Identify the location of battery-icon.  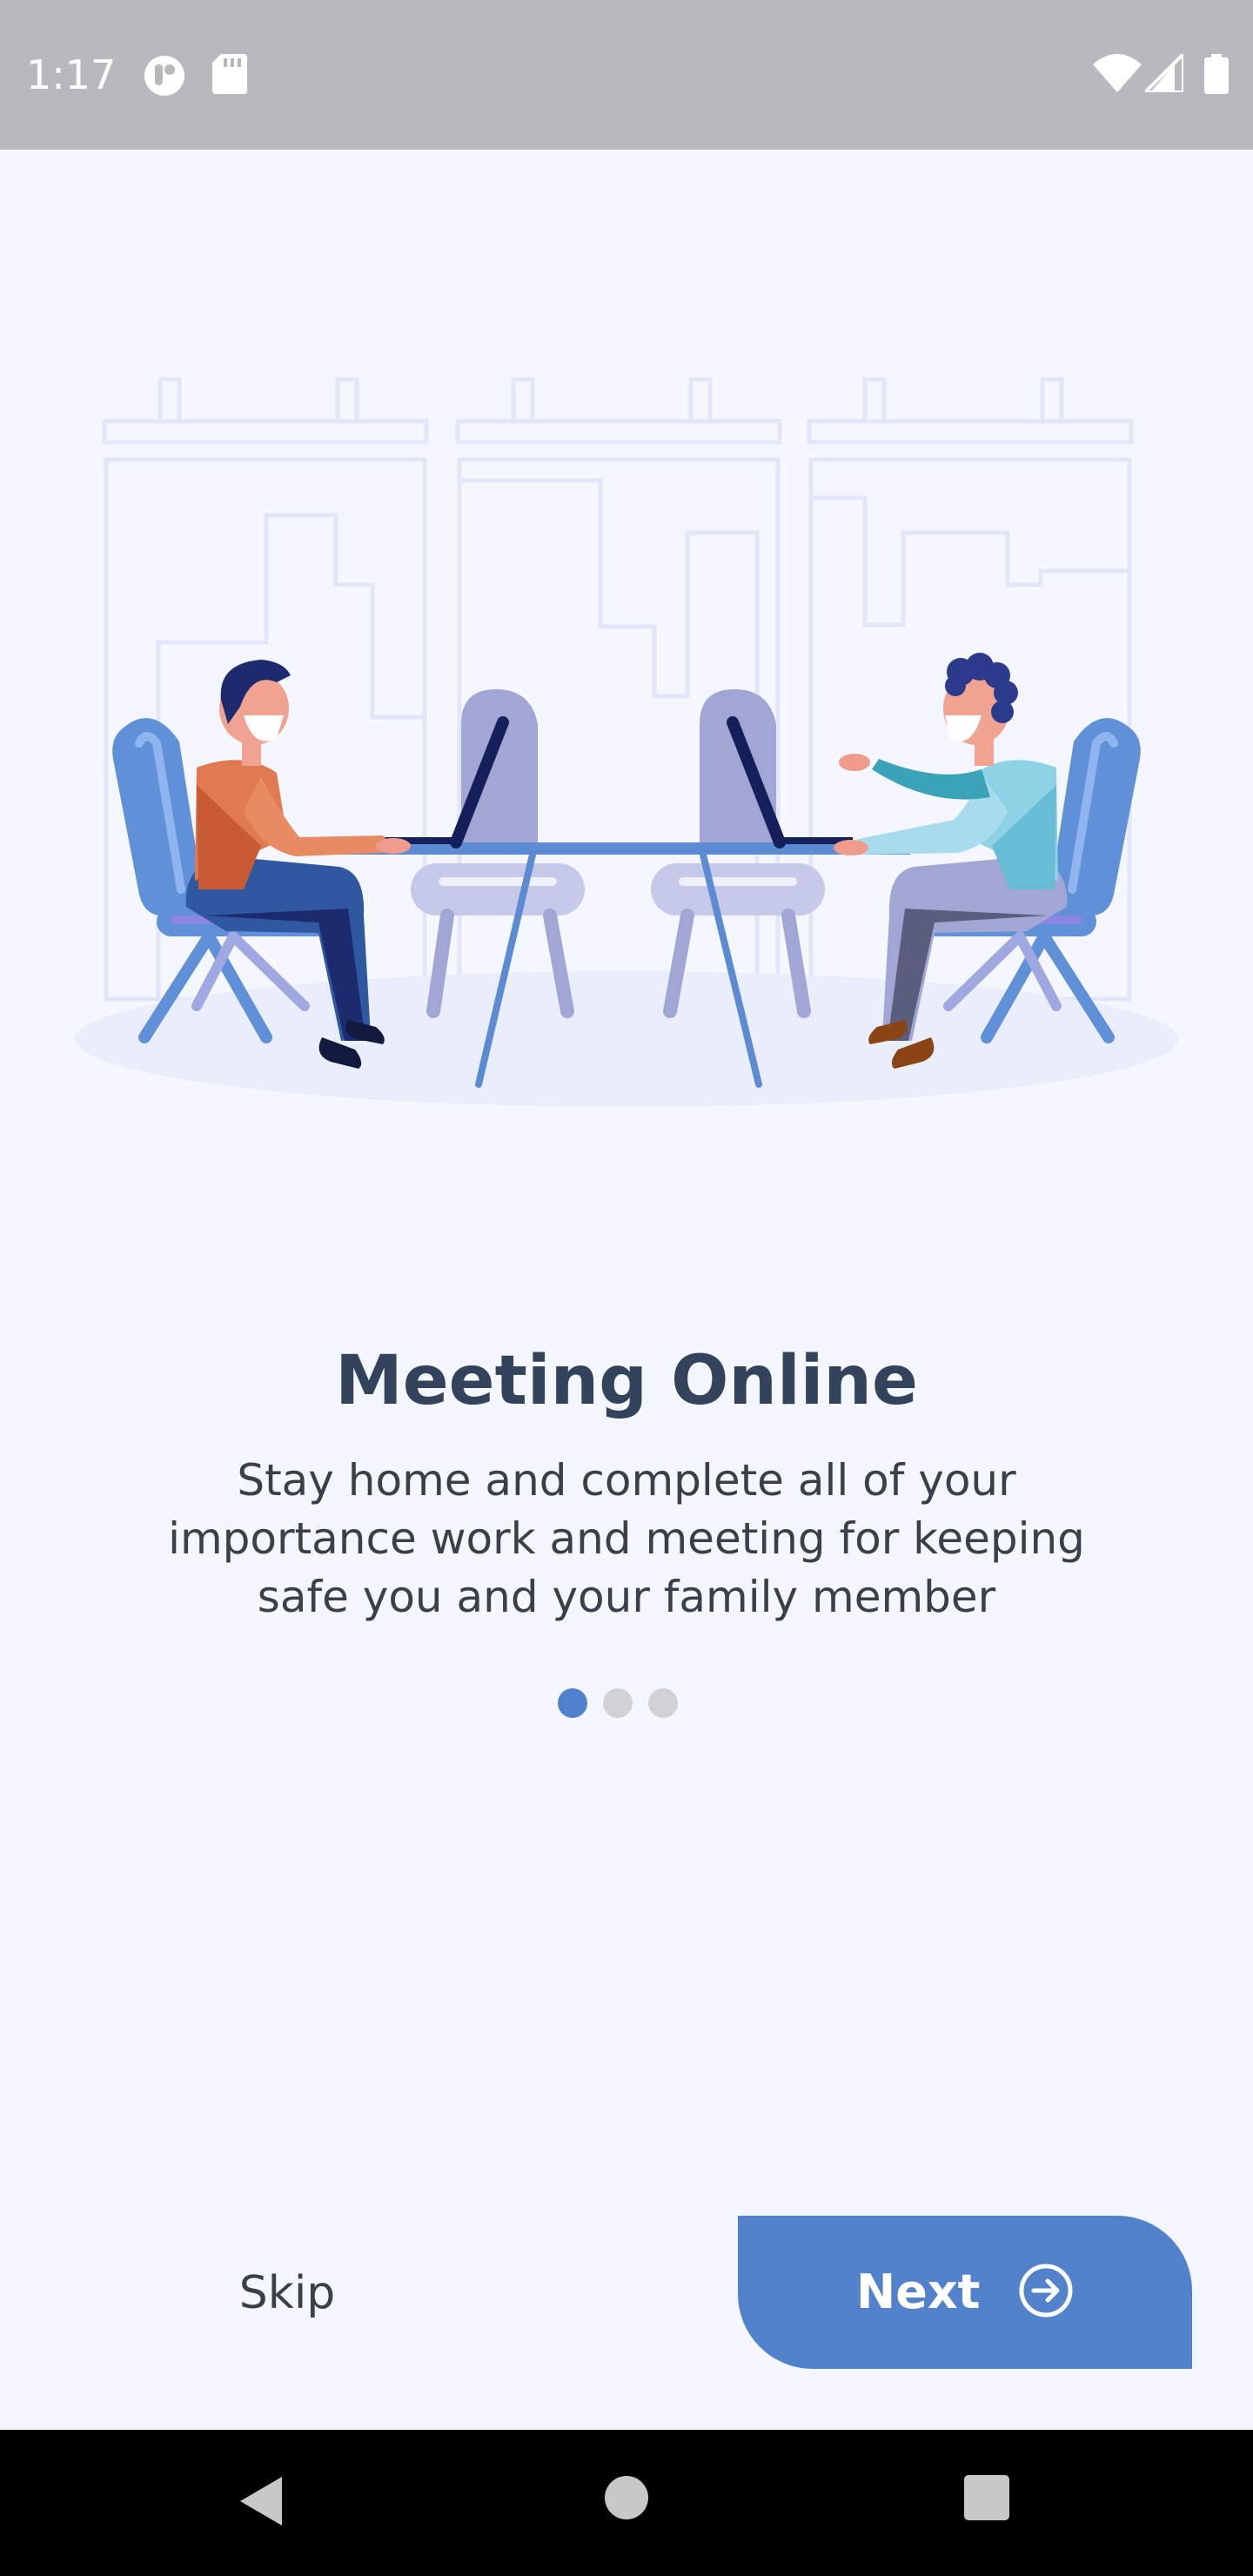
(1216, 74).